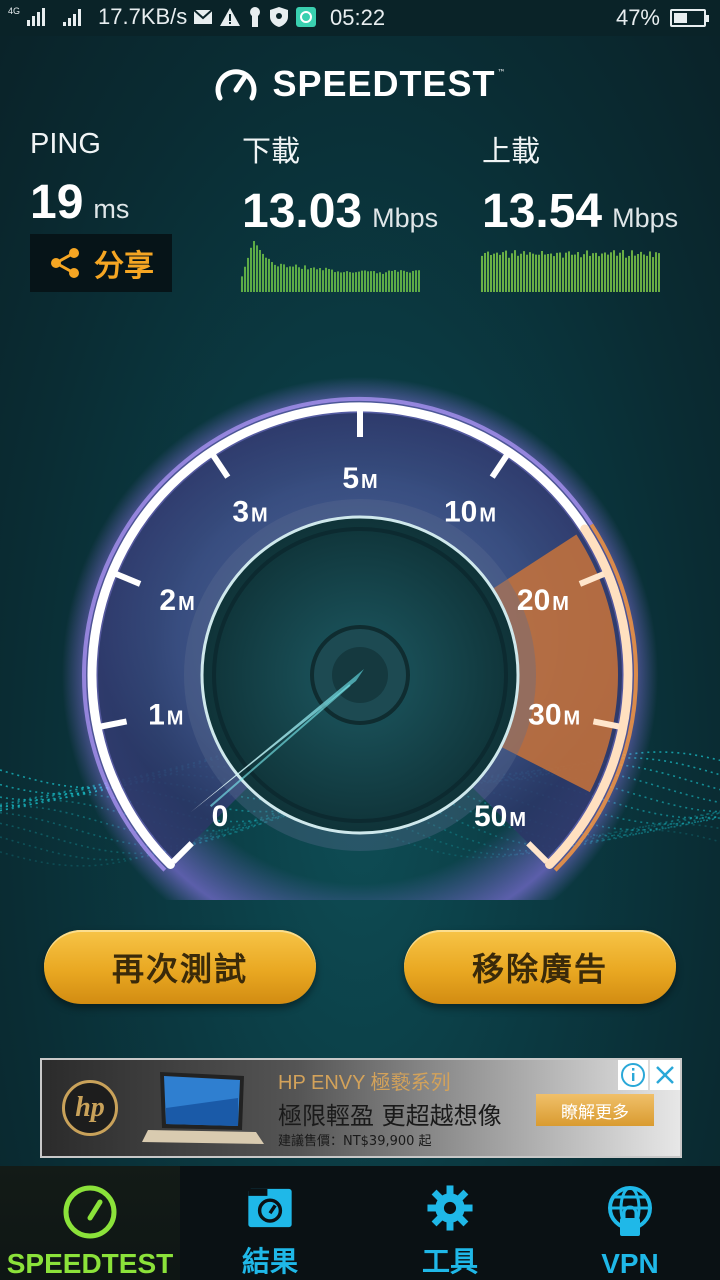 The image size is (720, 1280). Describe the element at coordinates (36, 17) in the screenshot. I see `signal-icon` at that location.